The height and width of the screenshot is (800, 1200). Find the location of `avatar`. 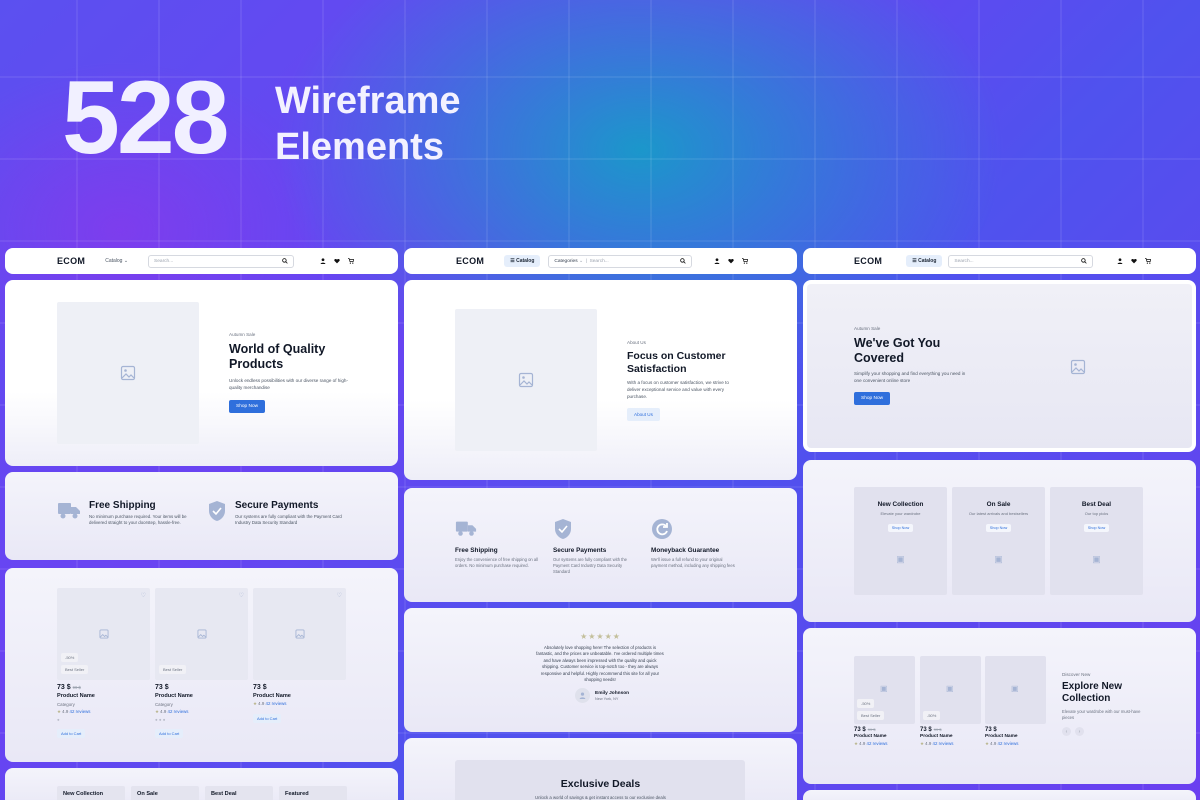

avatar is located at coordinates (582, 695).